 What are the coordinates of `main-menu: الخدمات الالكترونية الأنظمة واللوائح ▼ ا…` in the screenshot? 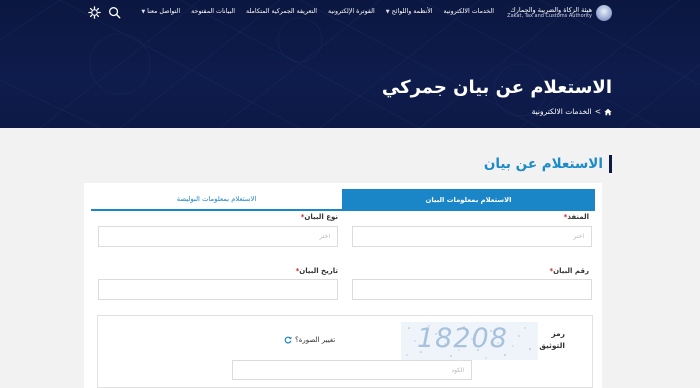 It's located at (317, 11).